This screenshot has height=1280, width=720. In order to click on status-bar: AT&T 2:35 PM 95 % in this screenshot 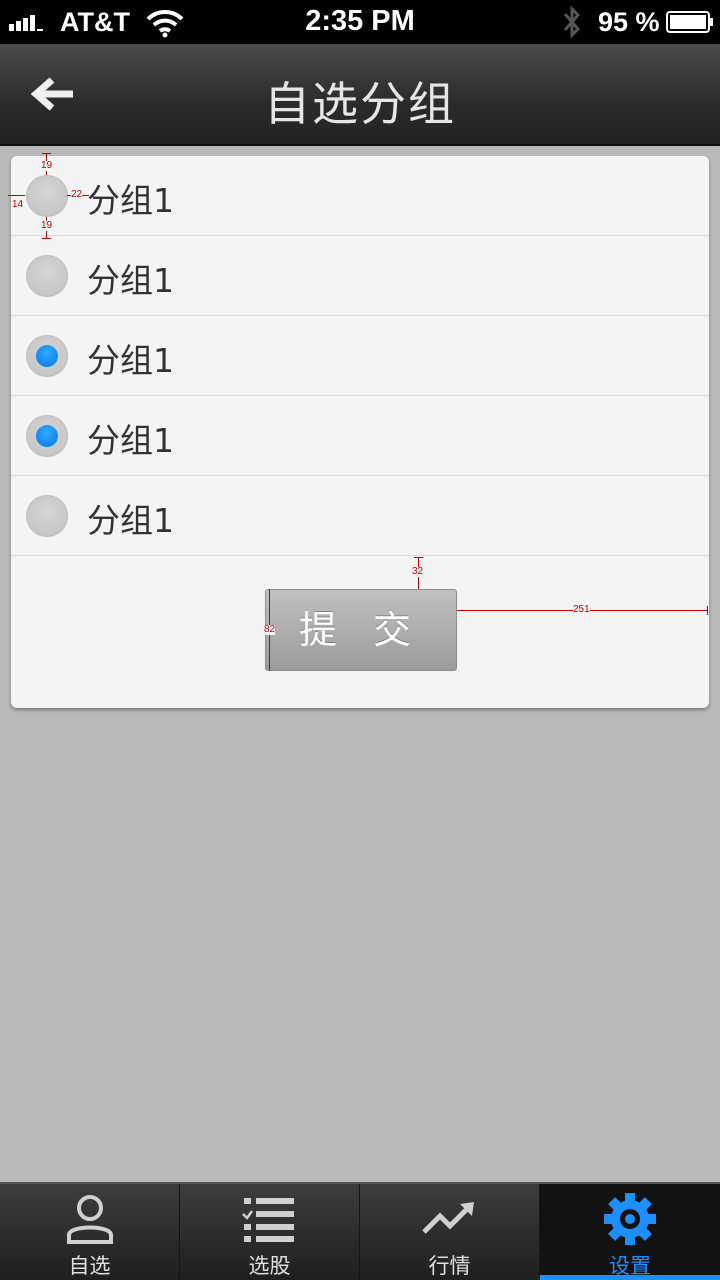, I will do `click(360, 22)`.